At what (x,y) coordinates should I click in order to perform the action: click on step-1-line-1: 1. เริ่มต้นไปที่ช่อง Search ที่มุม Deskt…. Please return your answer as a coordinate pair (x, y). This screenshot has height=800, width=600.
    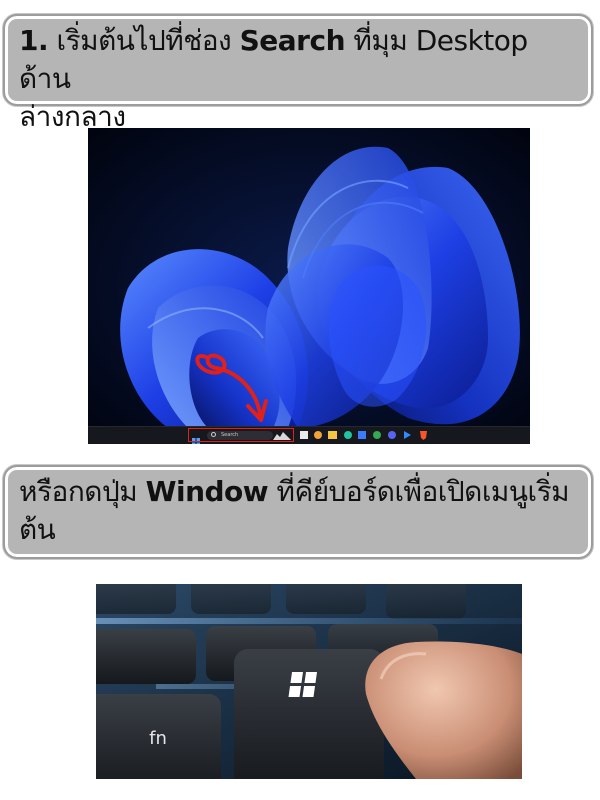
    Looking at the image, I should click on (298, 60).